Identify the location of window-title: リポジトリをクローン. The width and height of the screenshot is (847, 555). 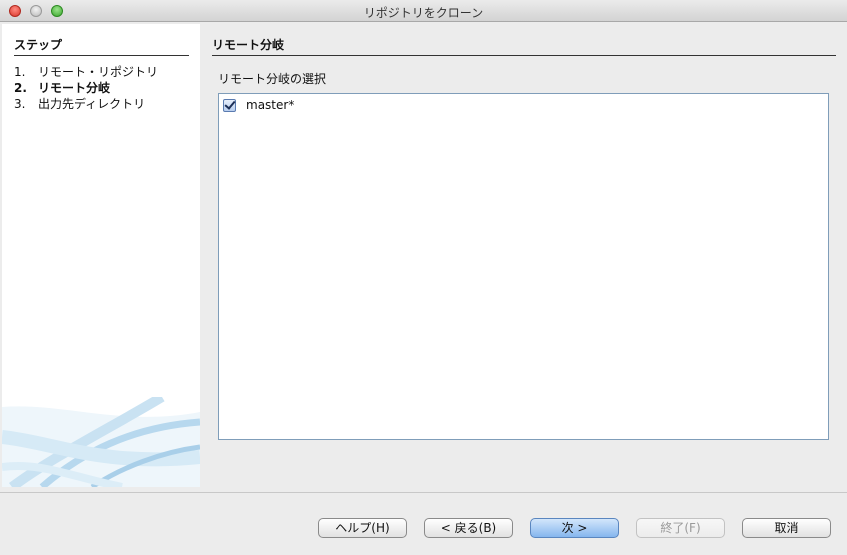
(423, 13).